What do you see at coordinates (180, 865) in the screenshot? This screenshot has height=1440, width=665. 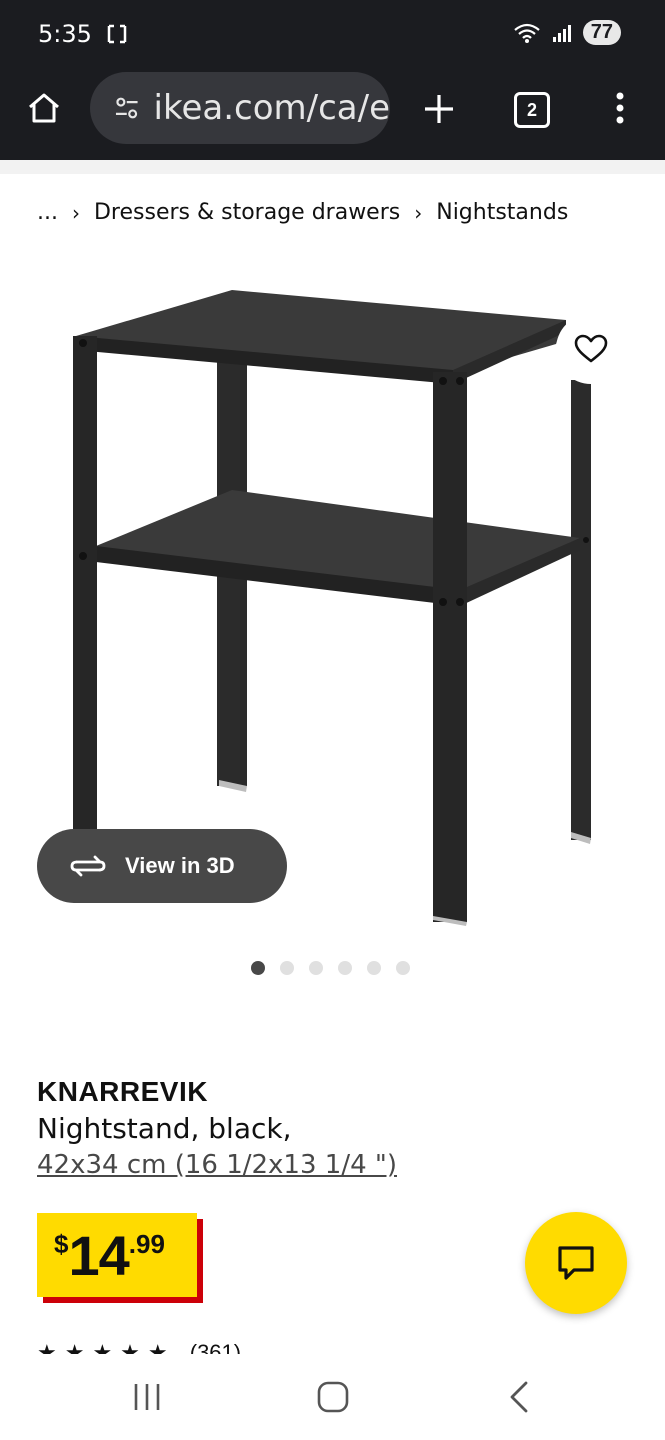 I see `view-in-3d-label: View in 3D` at bounding box center [180, 865].